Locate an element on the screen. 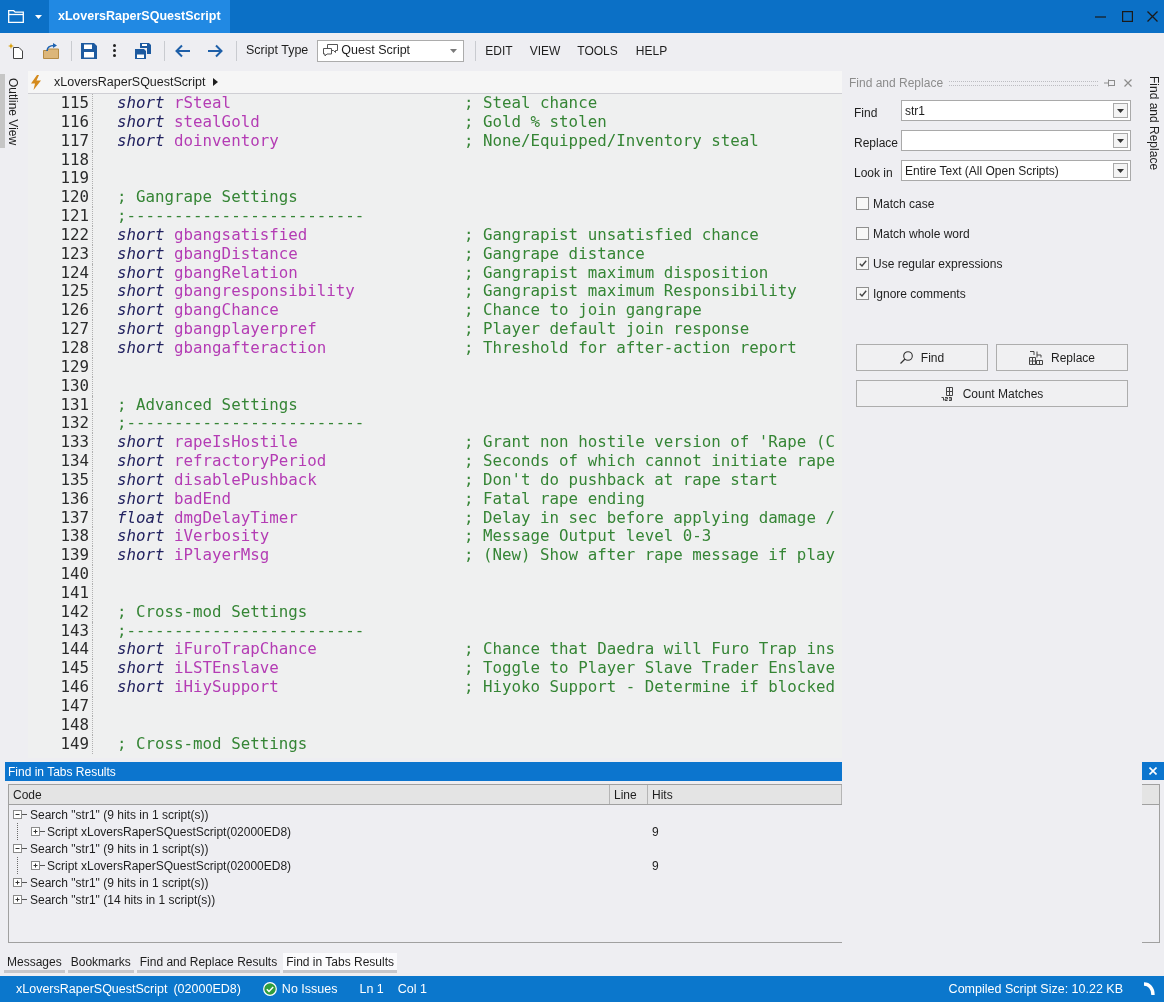 This screenshot has width=1164, height=1002. pin-icon is located at coordinates (1110, 83).